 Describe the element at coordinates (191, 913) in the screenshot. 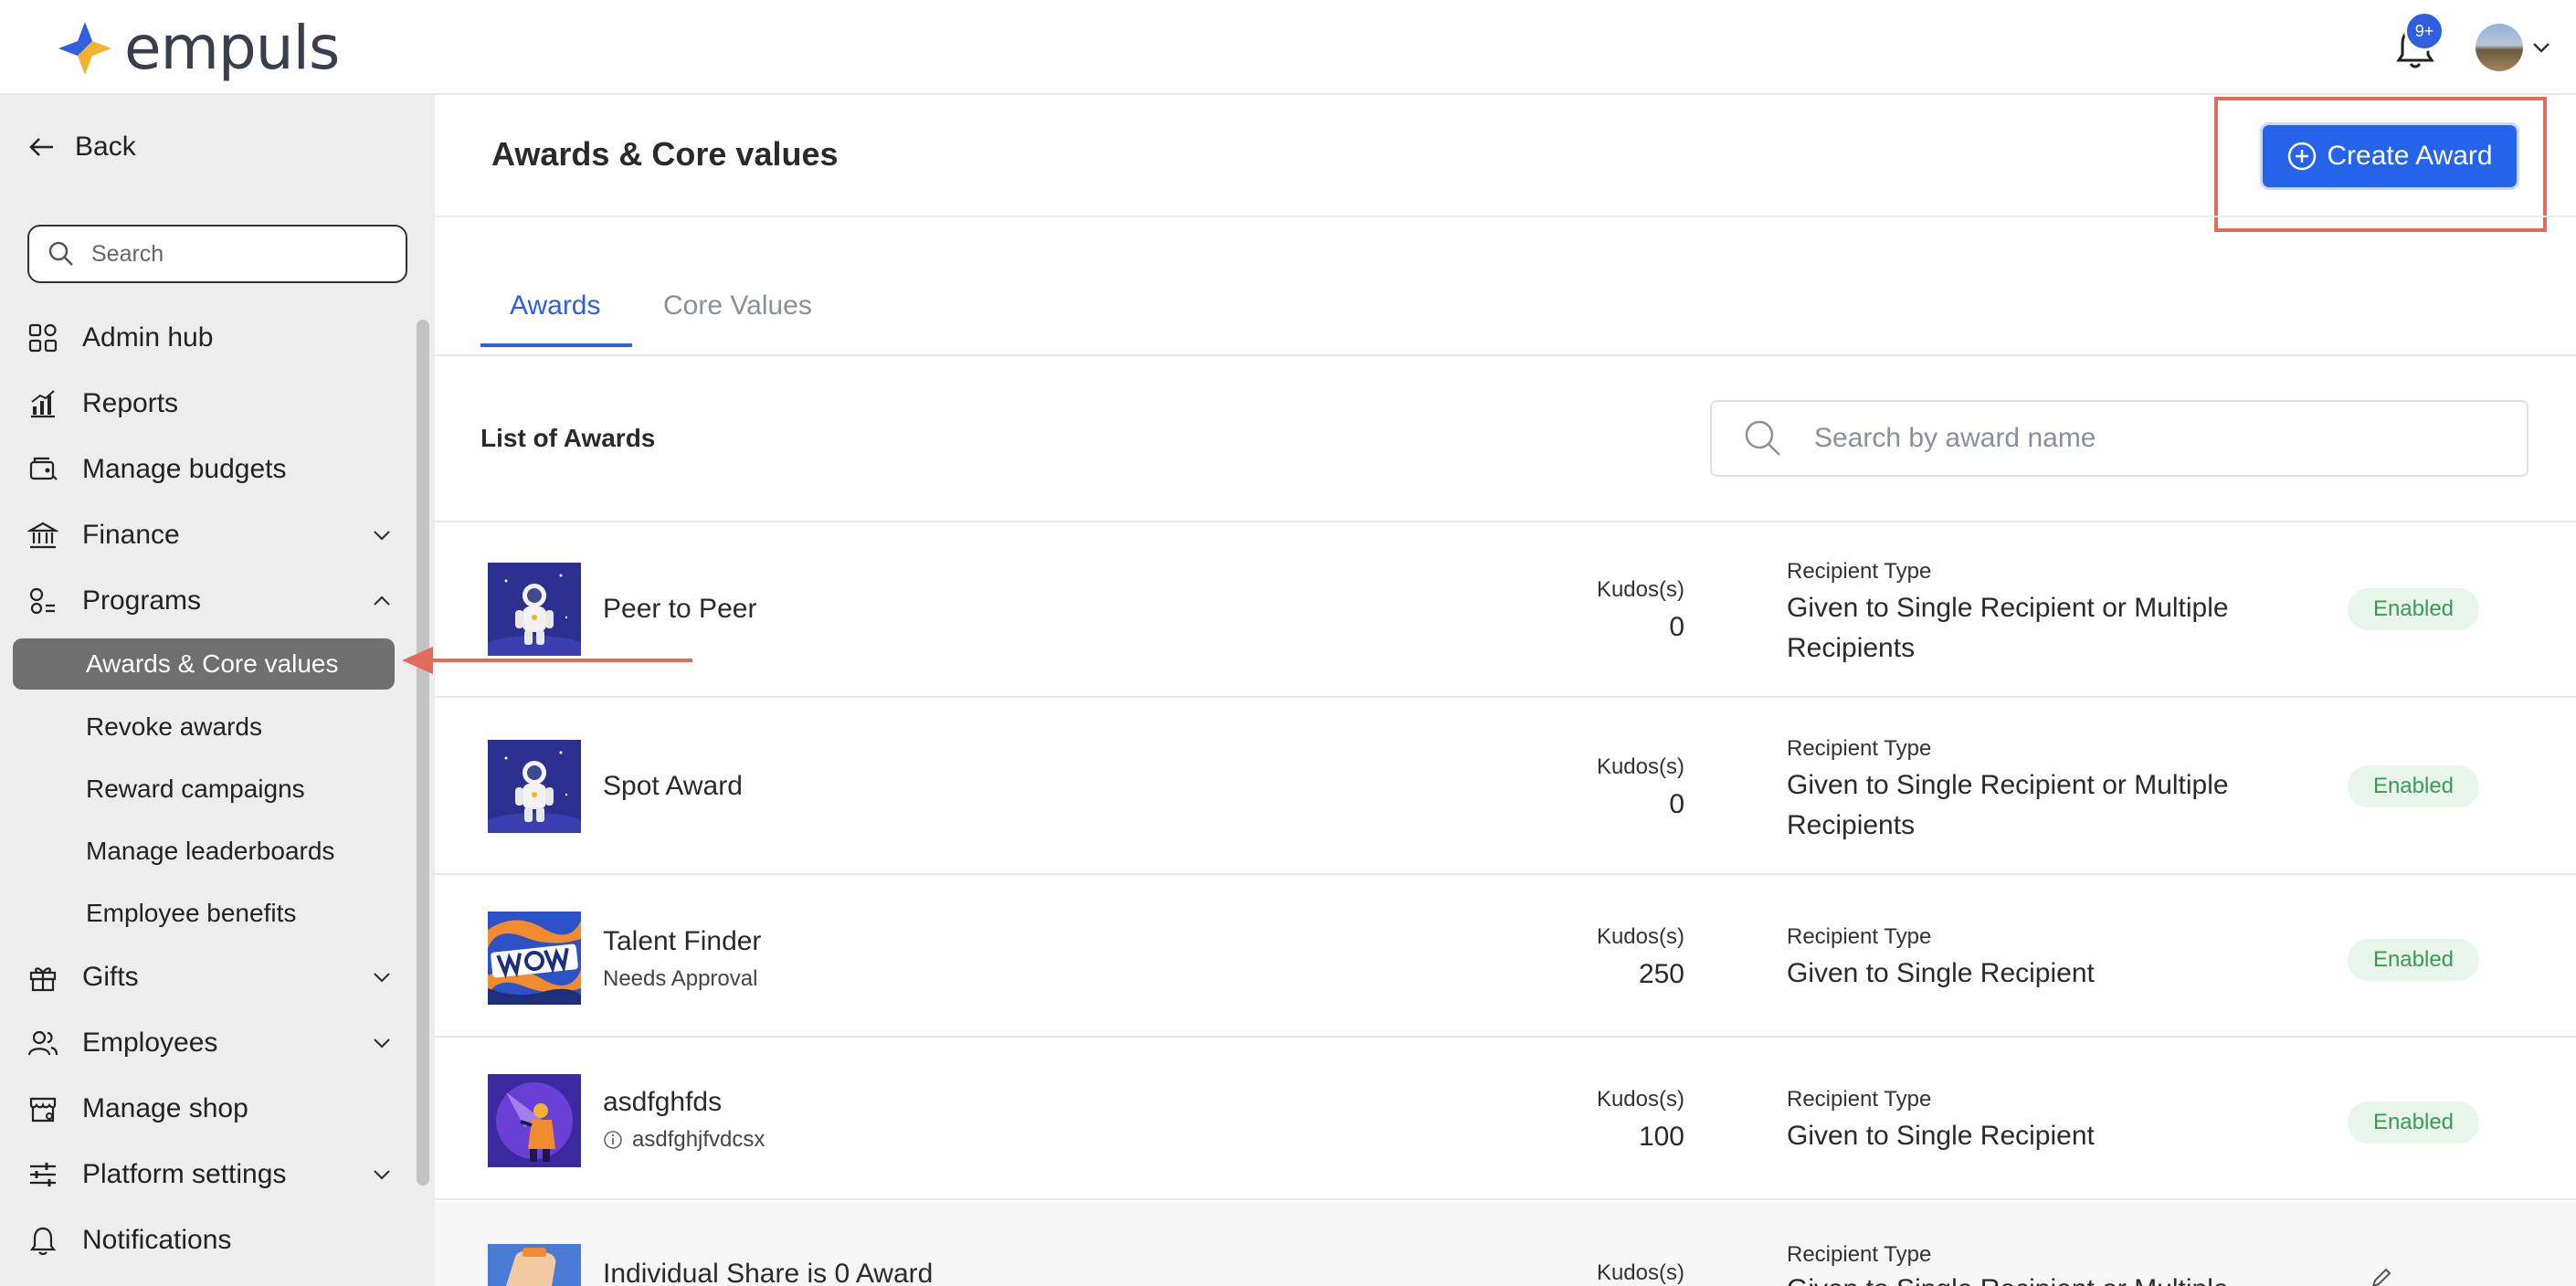

I see `sidebar-subitem-employee-benefits: Employee benefits` at that location.